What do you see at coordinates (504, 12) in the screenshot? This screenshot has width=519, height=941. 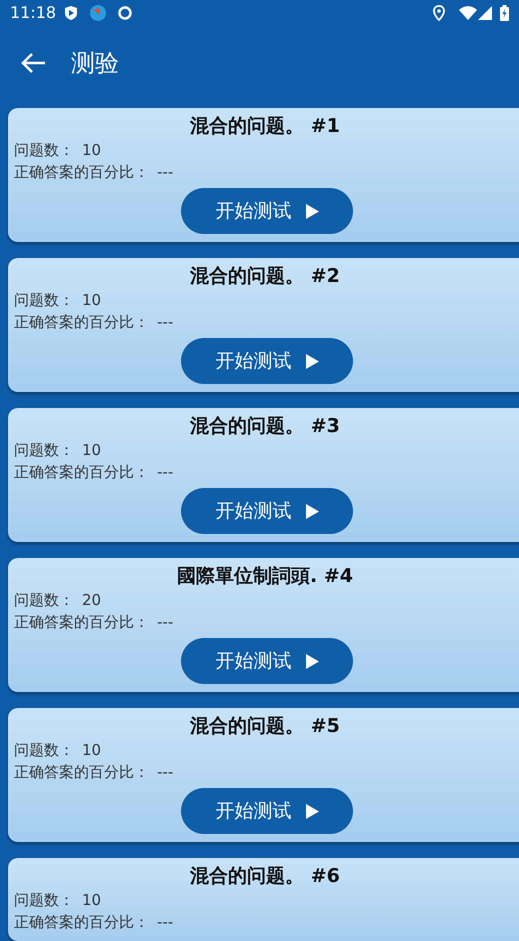 I see `battery-icon` at bounding box center [504, 12].